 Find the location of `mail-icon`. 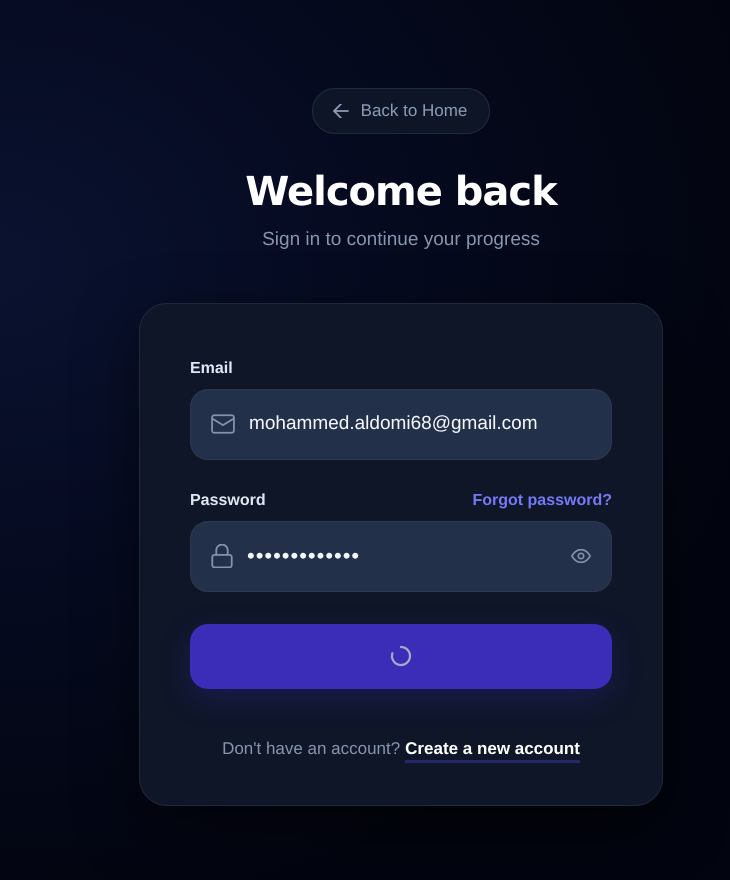

mail-icon is located at coordinates (223, 424).